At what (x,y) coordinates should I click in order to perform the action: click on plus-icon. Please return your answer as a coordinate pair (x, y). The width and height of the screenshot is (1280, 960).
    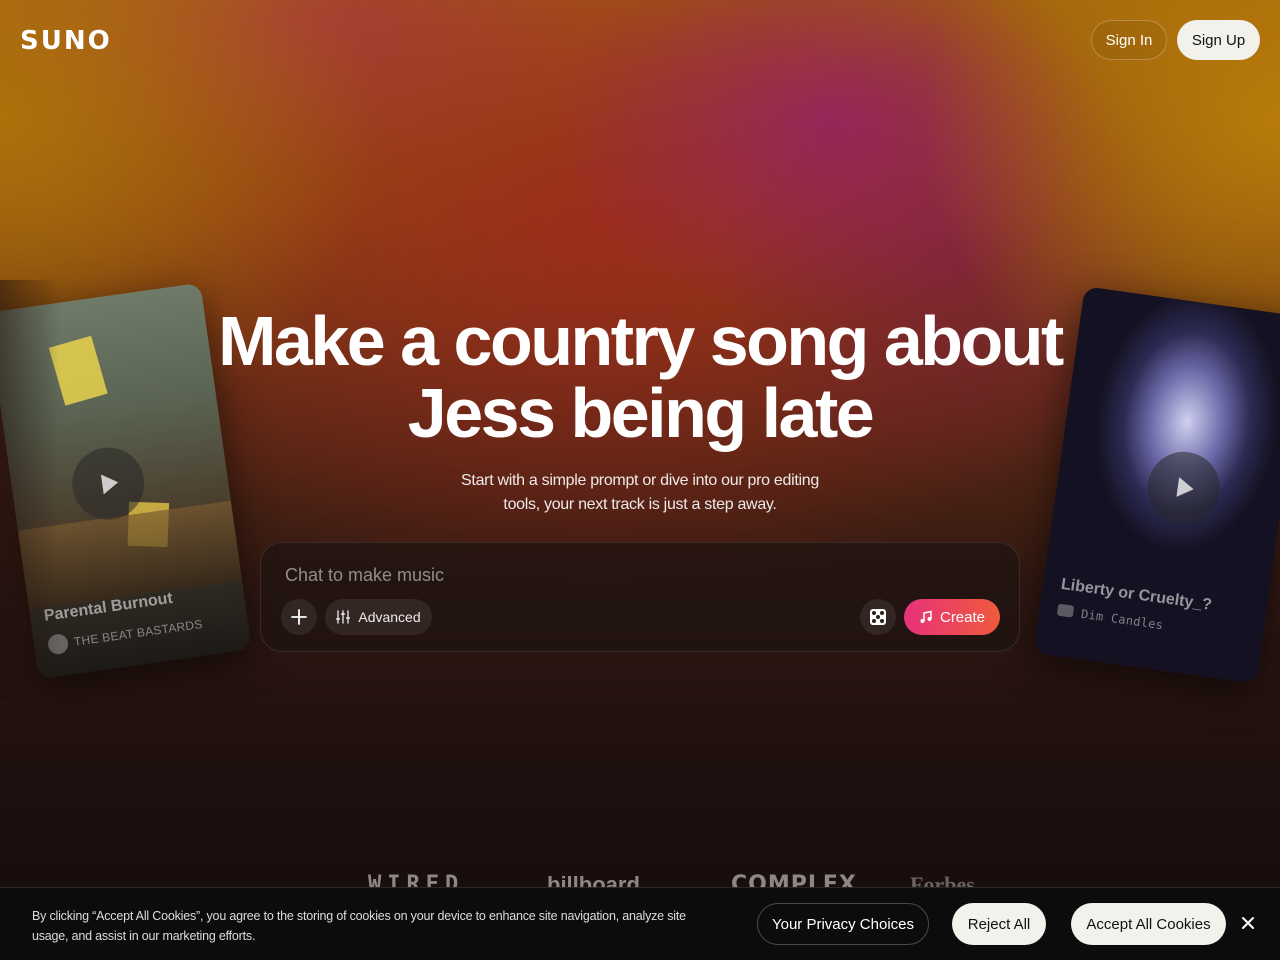
    Looking at the image, I should click on (299, 617).